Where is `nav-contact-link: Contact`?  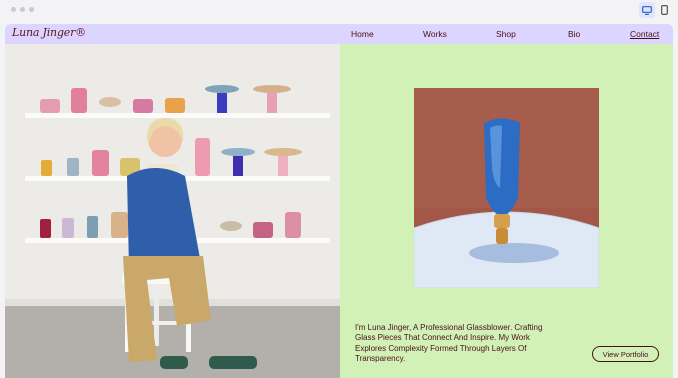 nav-contact-link: Contact is located at coordinates (644, 34).